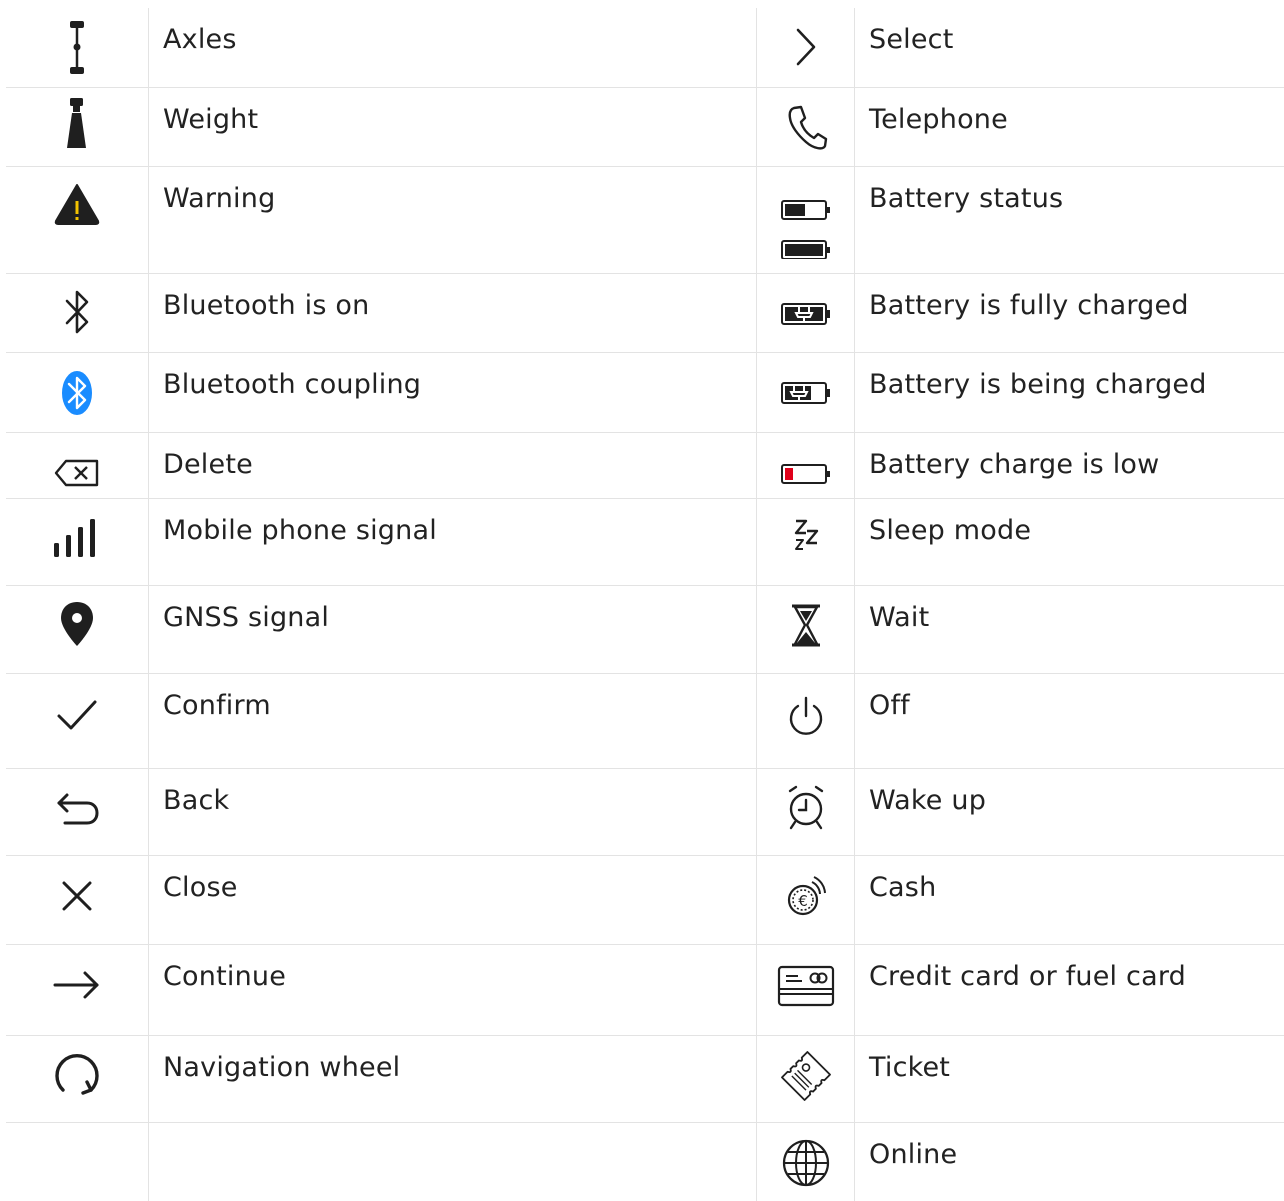  I want to click on close-icon, so click(77, 900).